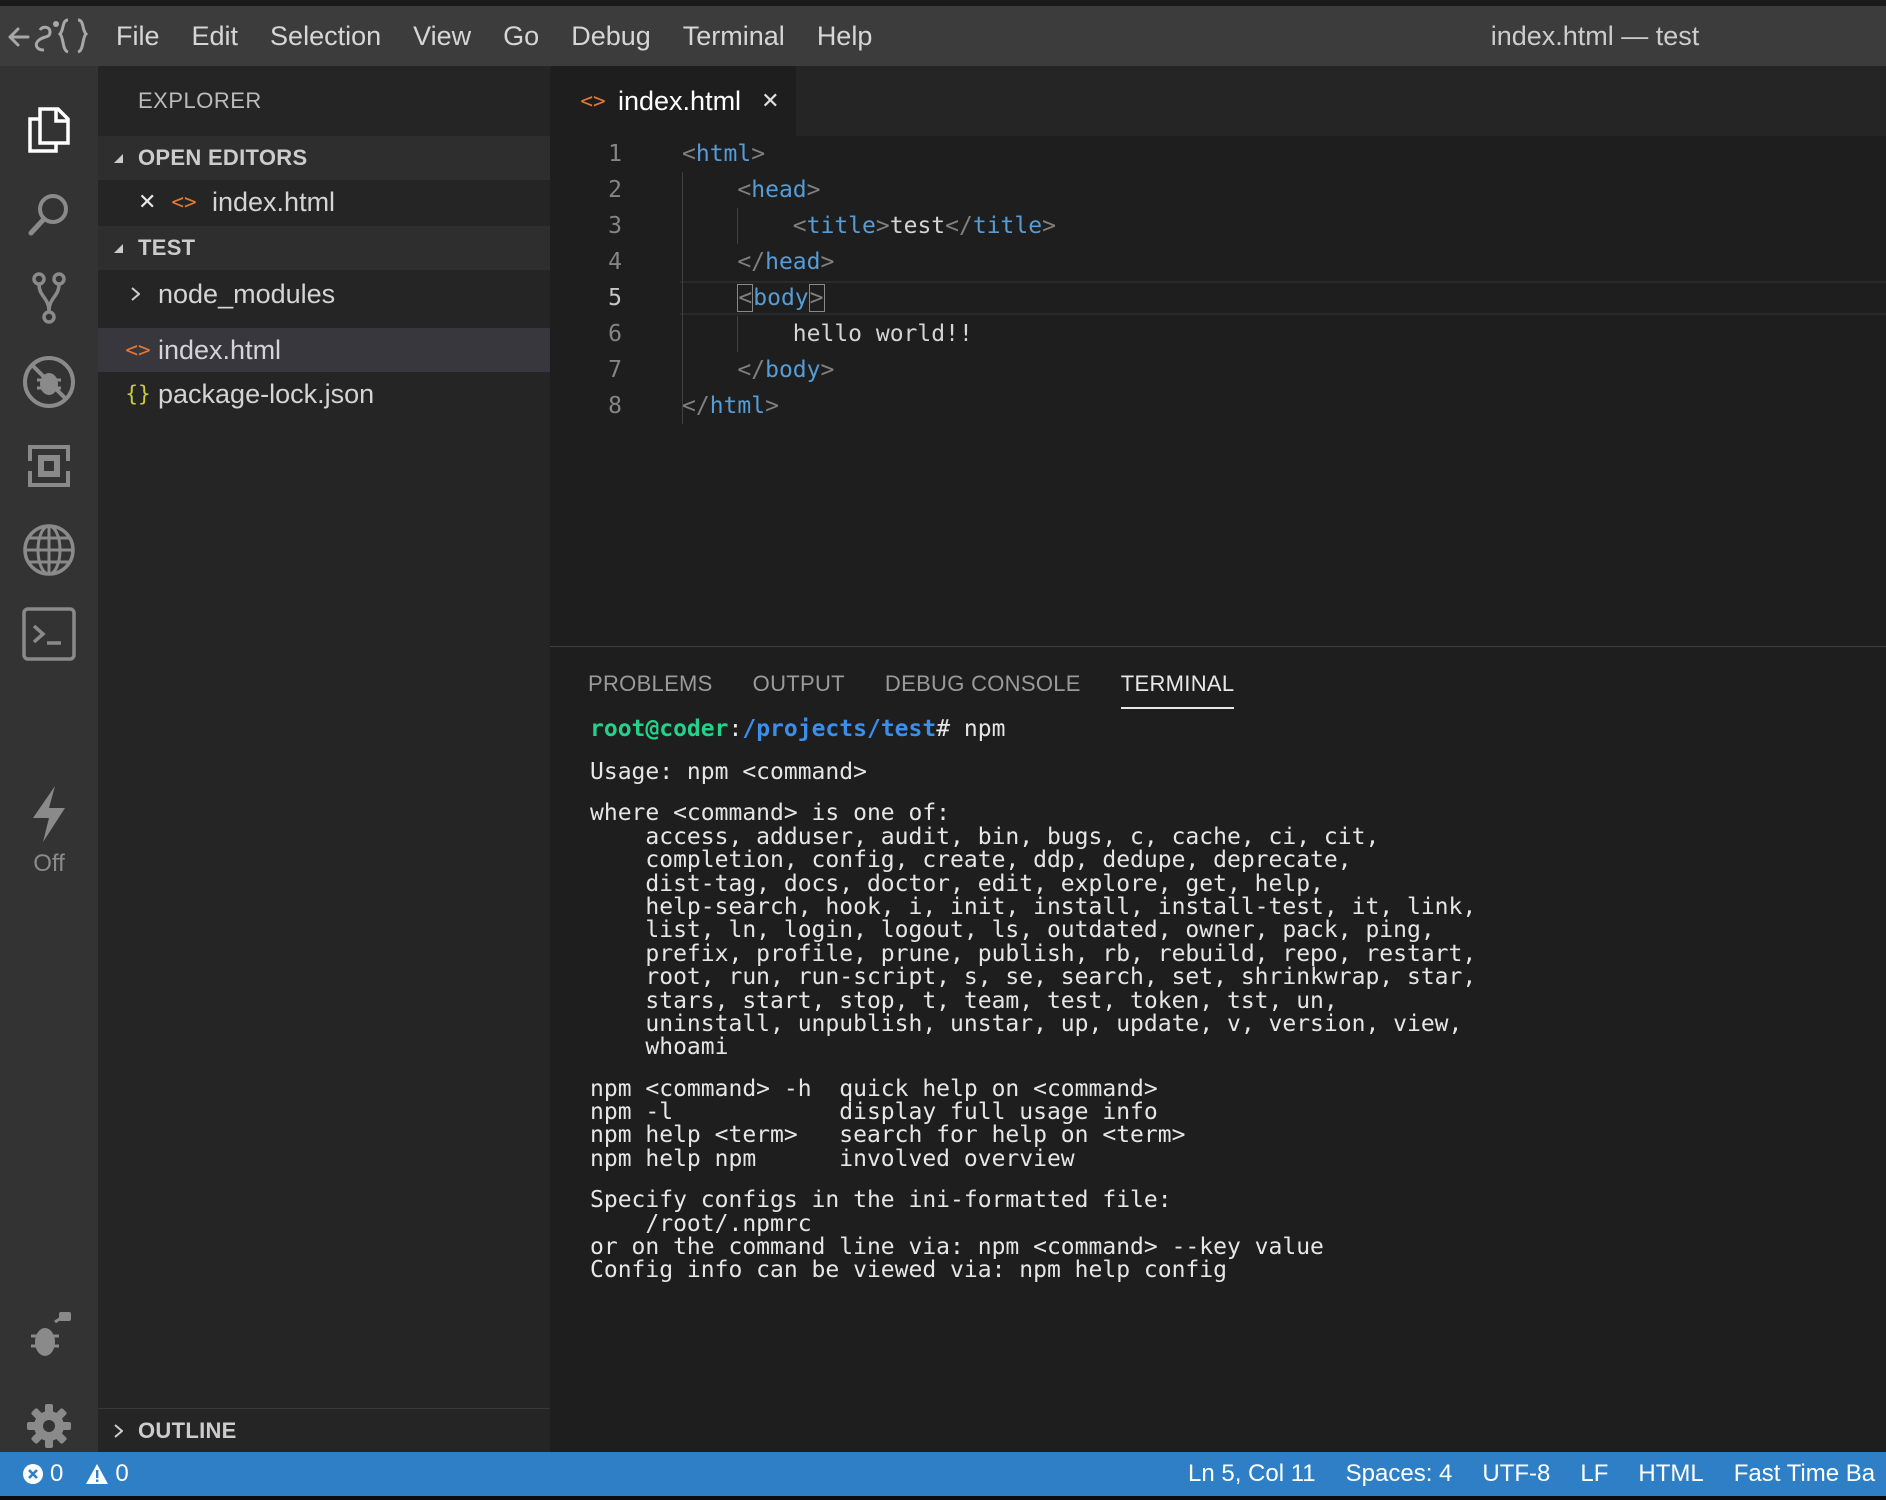 This screenshot has height=1500, width=1886. Describe the element at coordinates (51, 37) in the screenshot. I see `code-logo-icon` at that location.